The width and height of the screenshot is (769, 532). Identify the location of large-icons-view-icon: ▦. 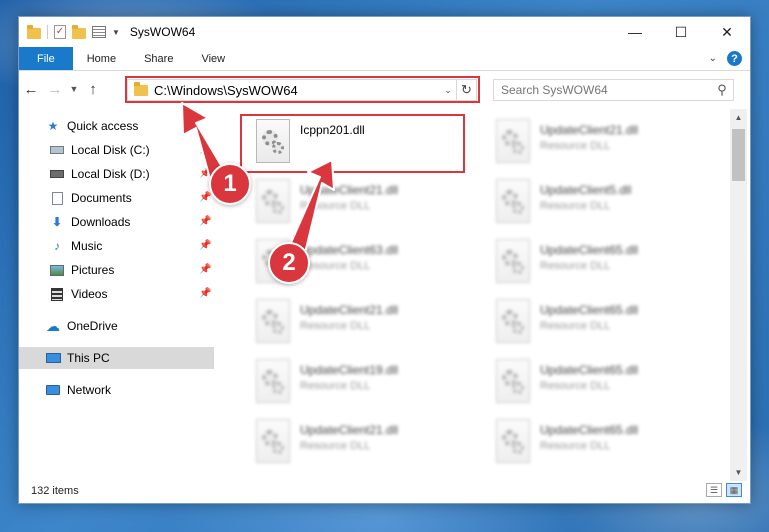
(734, 490).